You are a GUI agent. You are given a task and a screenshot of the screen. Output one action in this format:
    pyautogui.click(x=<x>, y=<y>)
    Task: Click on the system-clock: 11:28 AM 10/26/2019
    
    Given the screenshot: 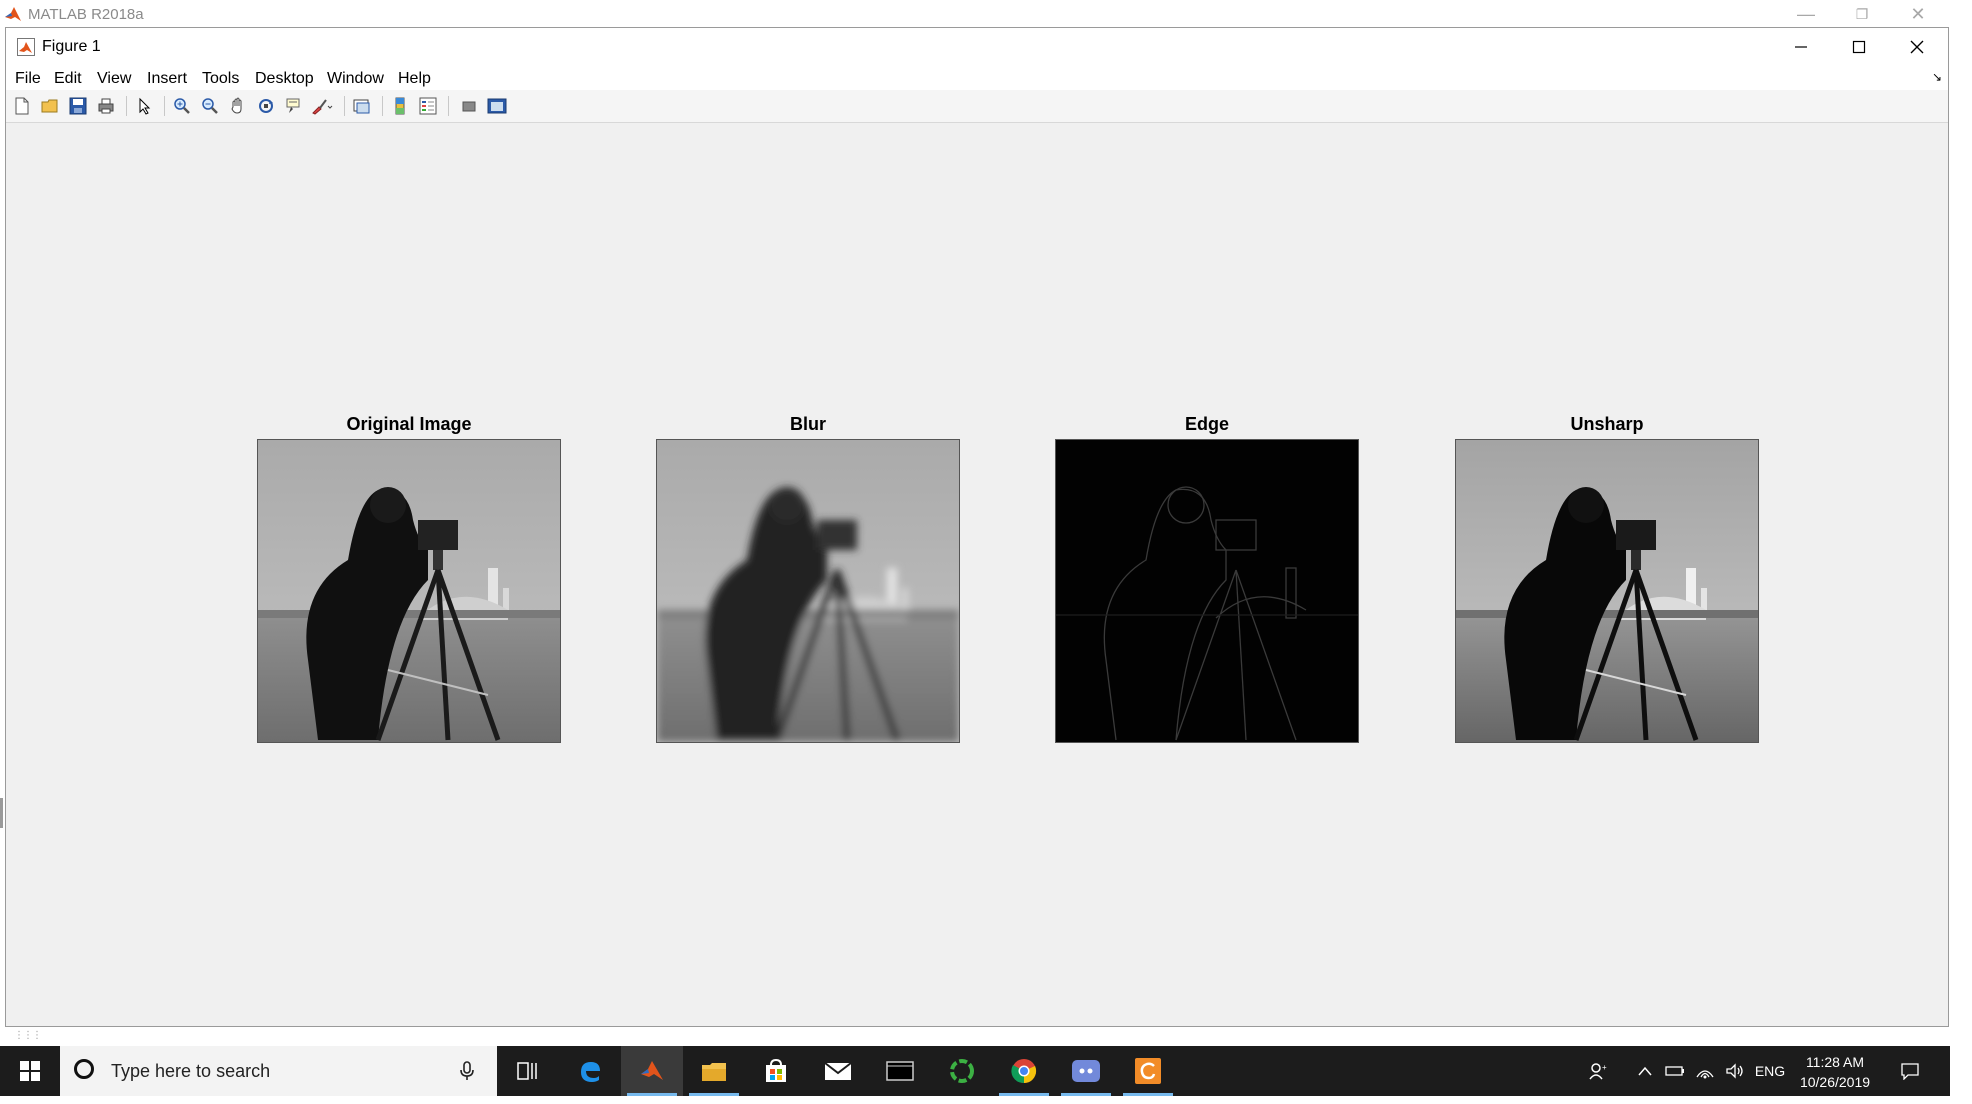 What is the action you would take?
    pyautogui.click(x=1835, y=1072)
    